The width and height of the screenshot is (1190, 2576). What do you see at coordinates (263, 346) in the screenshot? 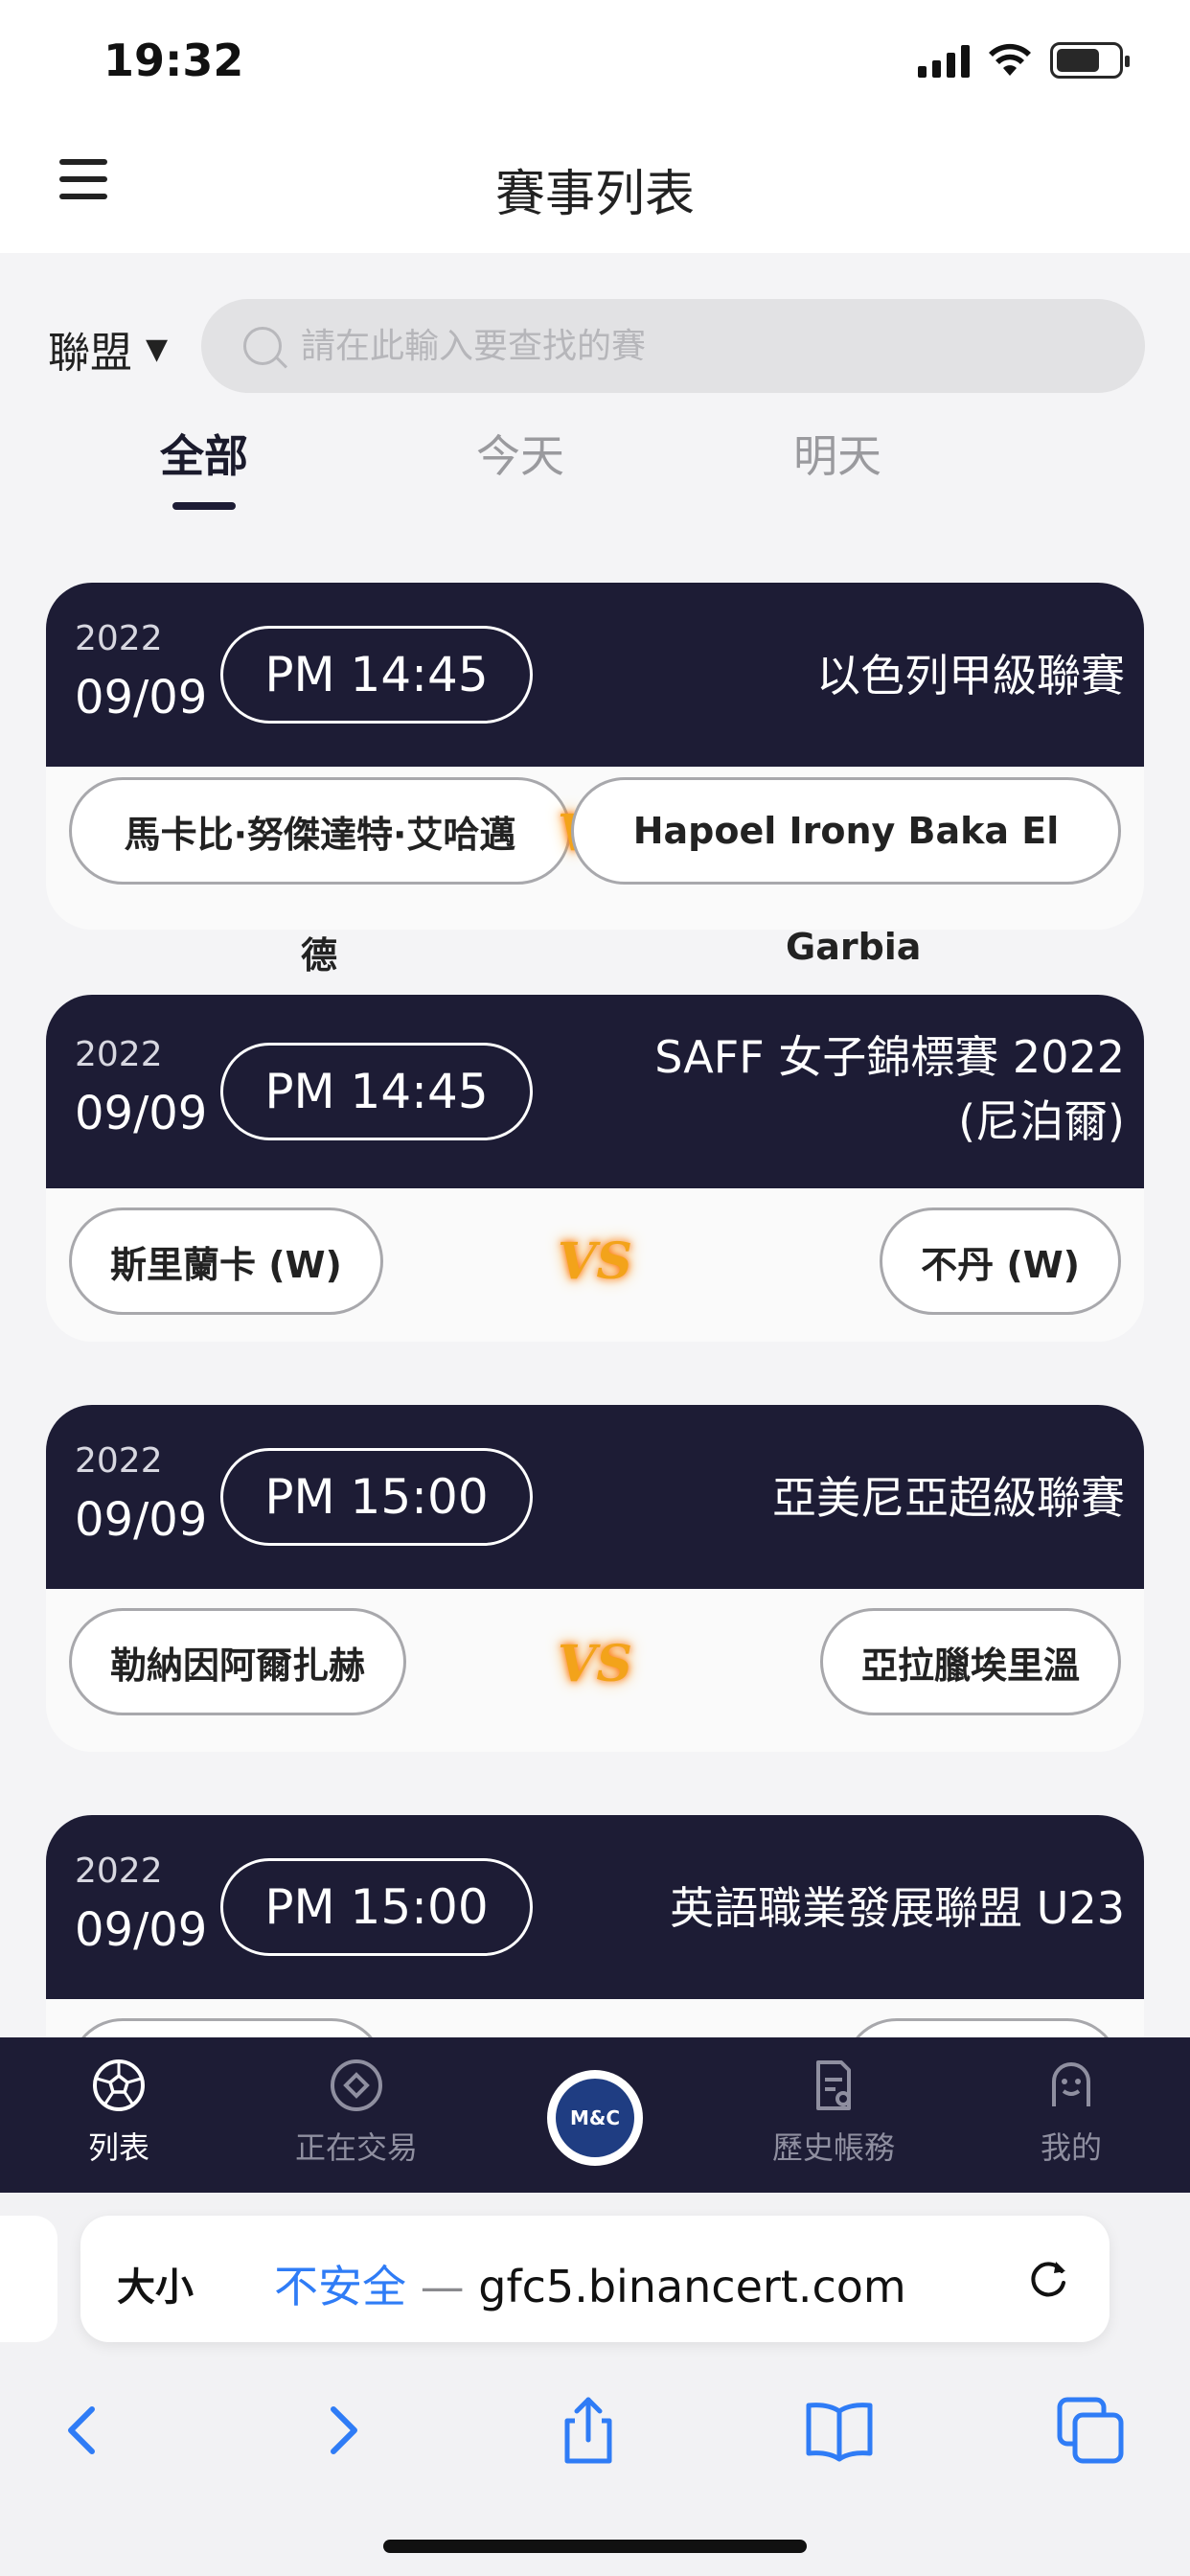
I see `search-icon` at bounding box center [263, 346].